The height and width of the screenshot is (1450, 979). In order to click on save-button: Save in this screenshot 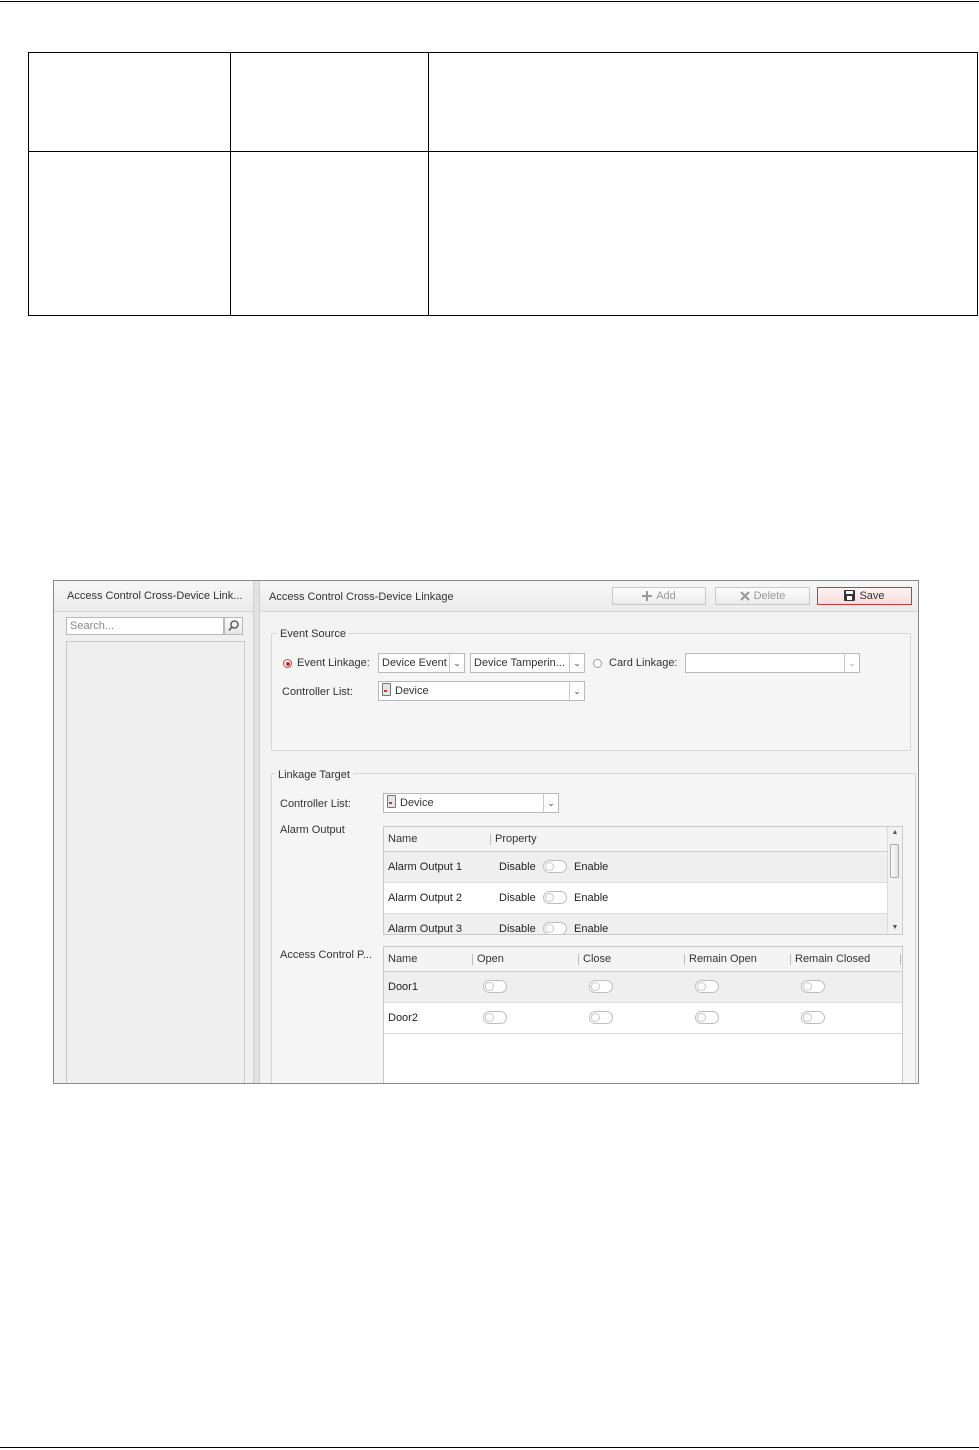, I will do `click(864, 596)`.